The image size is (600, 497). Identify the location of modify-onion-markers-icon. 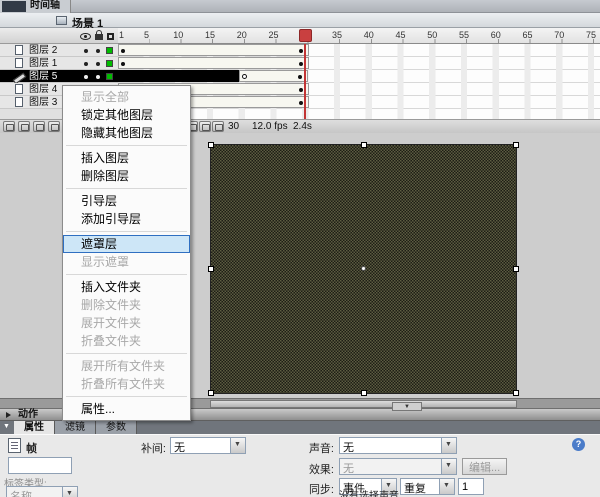
(218, 126).